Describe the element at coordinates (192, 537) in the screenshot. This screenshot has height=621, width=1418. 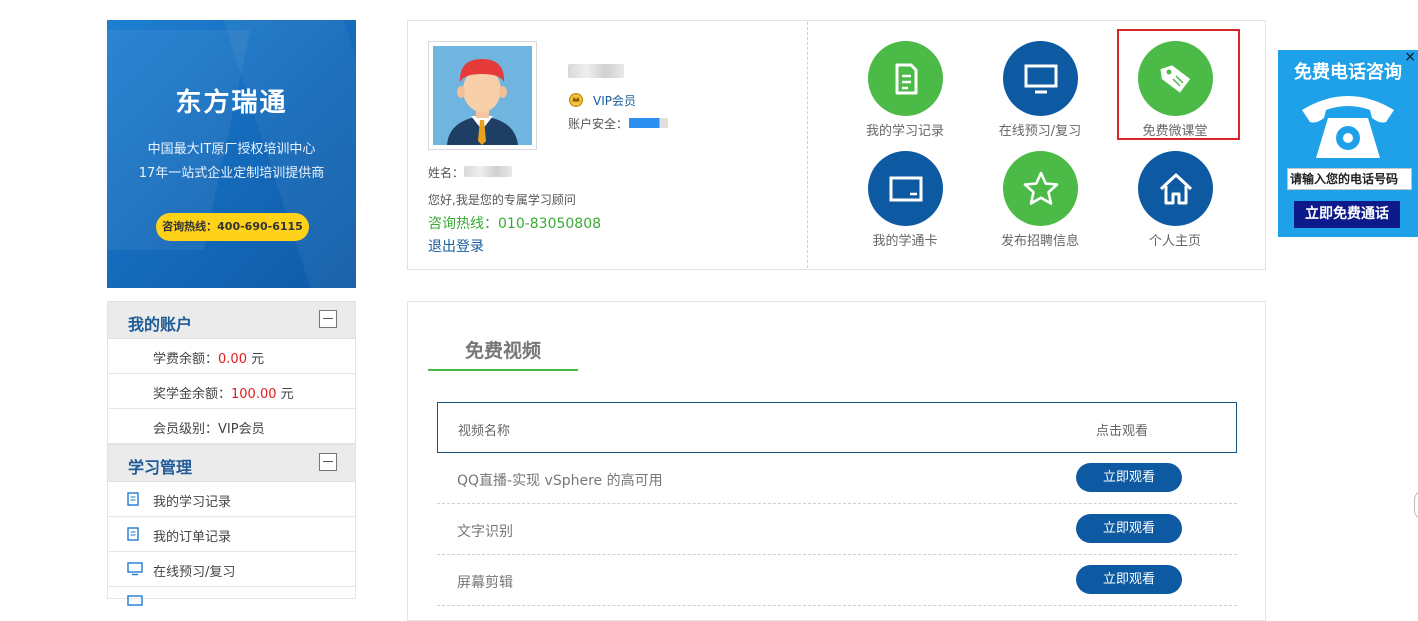
I see `sidebar-item-label: 我的订单记录` at that location.